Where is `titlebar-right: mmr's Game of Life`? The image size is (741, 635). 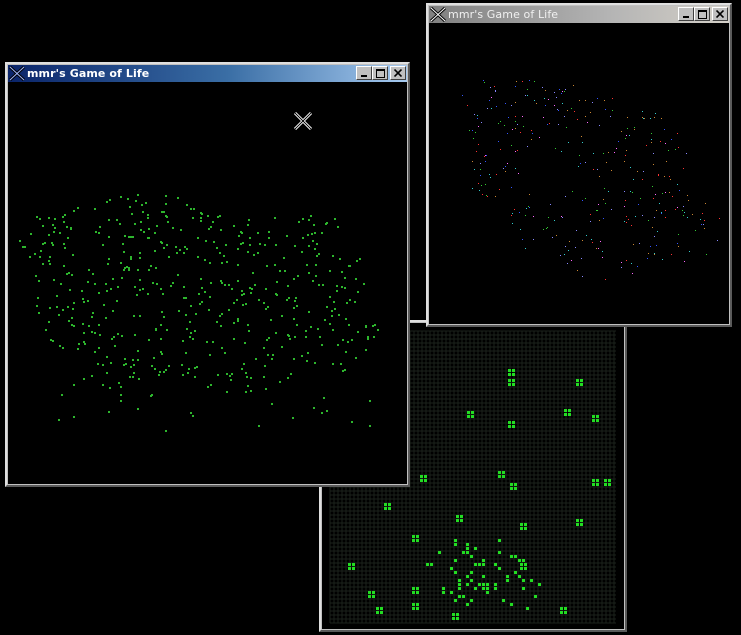 titlebar-right: mmr's Game of Life is located at coordinates (579, 14).